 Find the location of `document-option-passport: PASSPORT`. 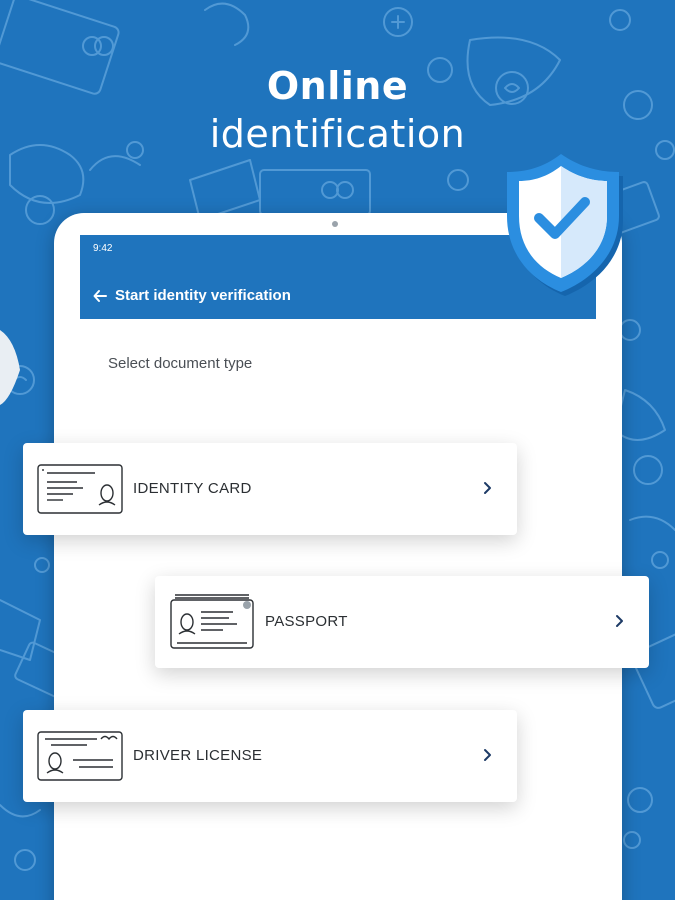

document-option-passport: PASSPORT is located at coordinates (402, 622).